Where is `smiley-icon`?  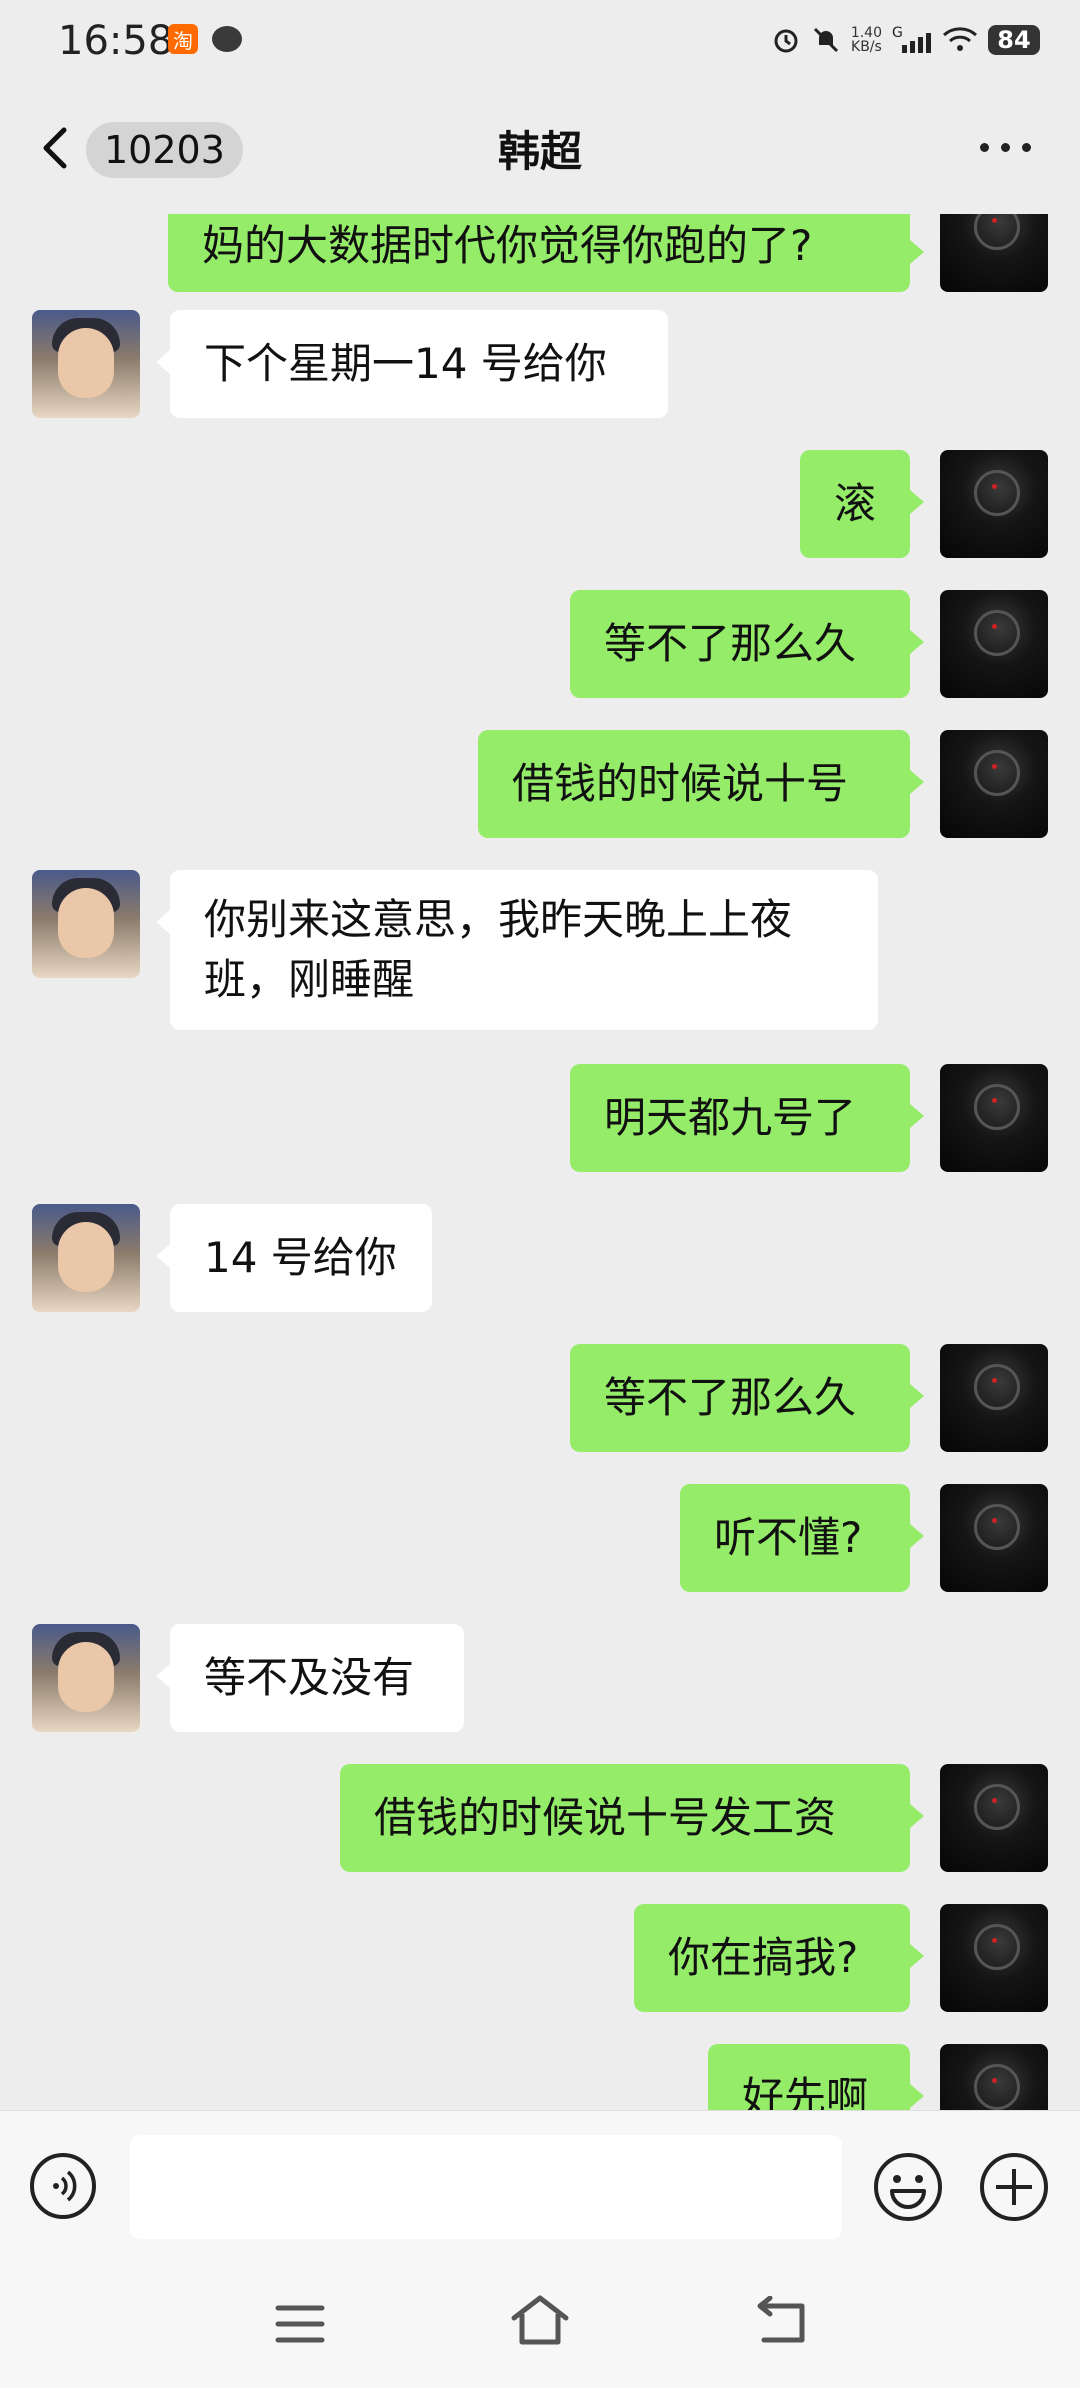
smiley-icon is located at coordinates (908, 2187).